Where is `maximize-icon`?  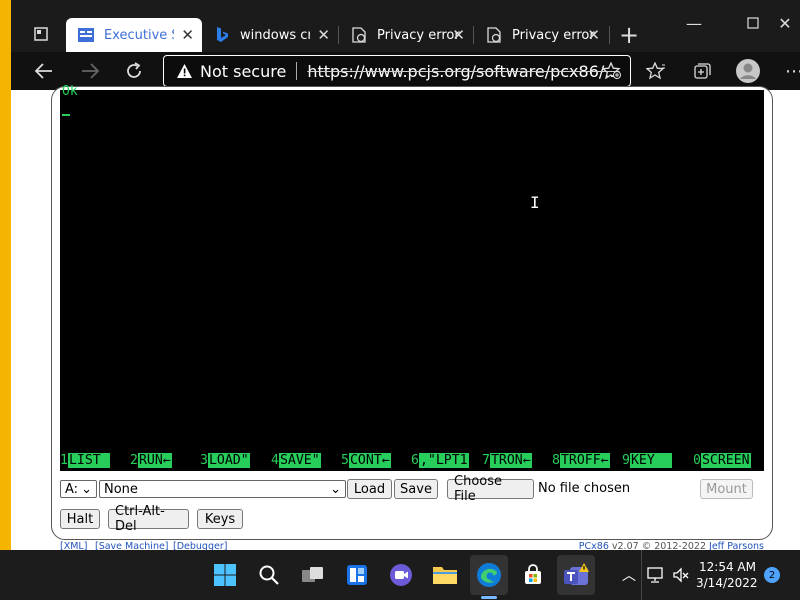 maximize-icon is located at coordinates (753, 23).